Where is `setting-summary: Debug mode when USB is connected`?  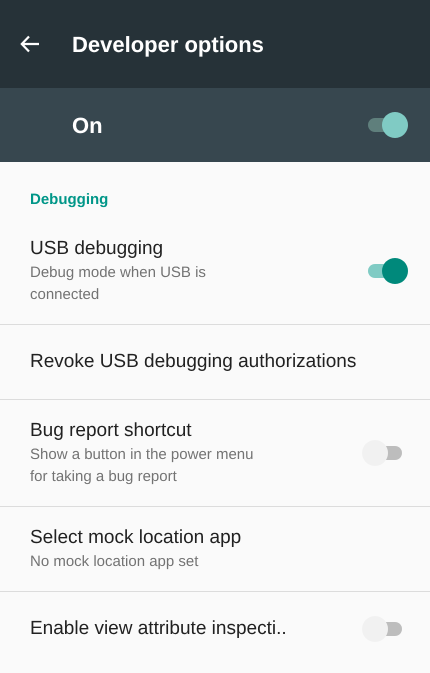
setting-summary: Debug mode when USB is connected is located at coordinates (118, 284).